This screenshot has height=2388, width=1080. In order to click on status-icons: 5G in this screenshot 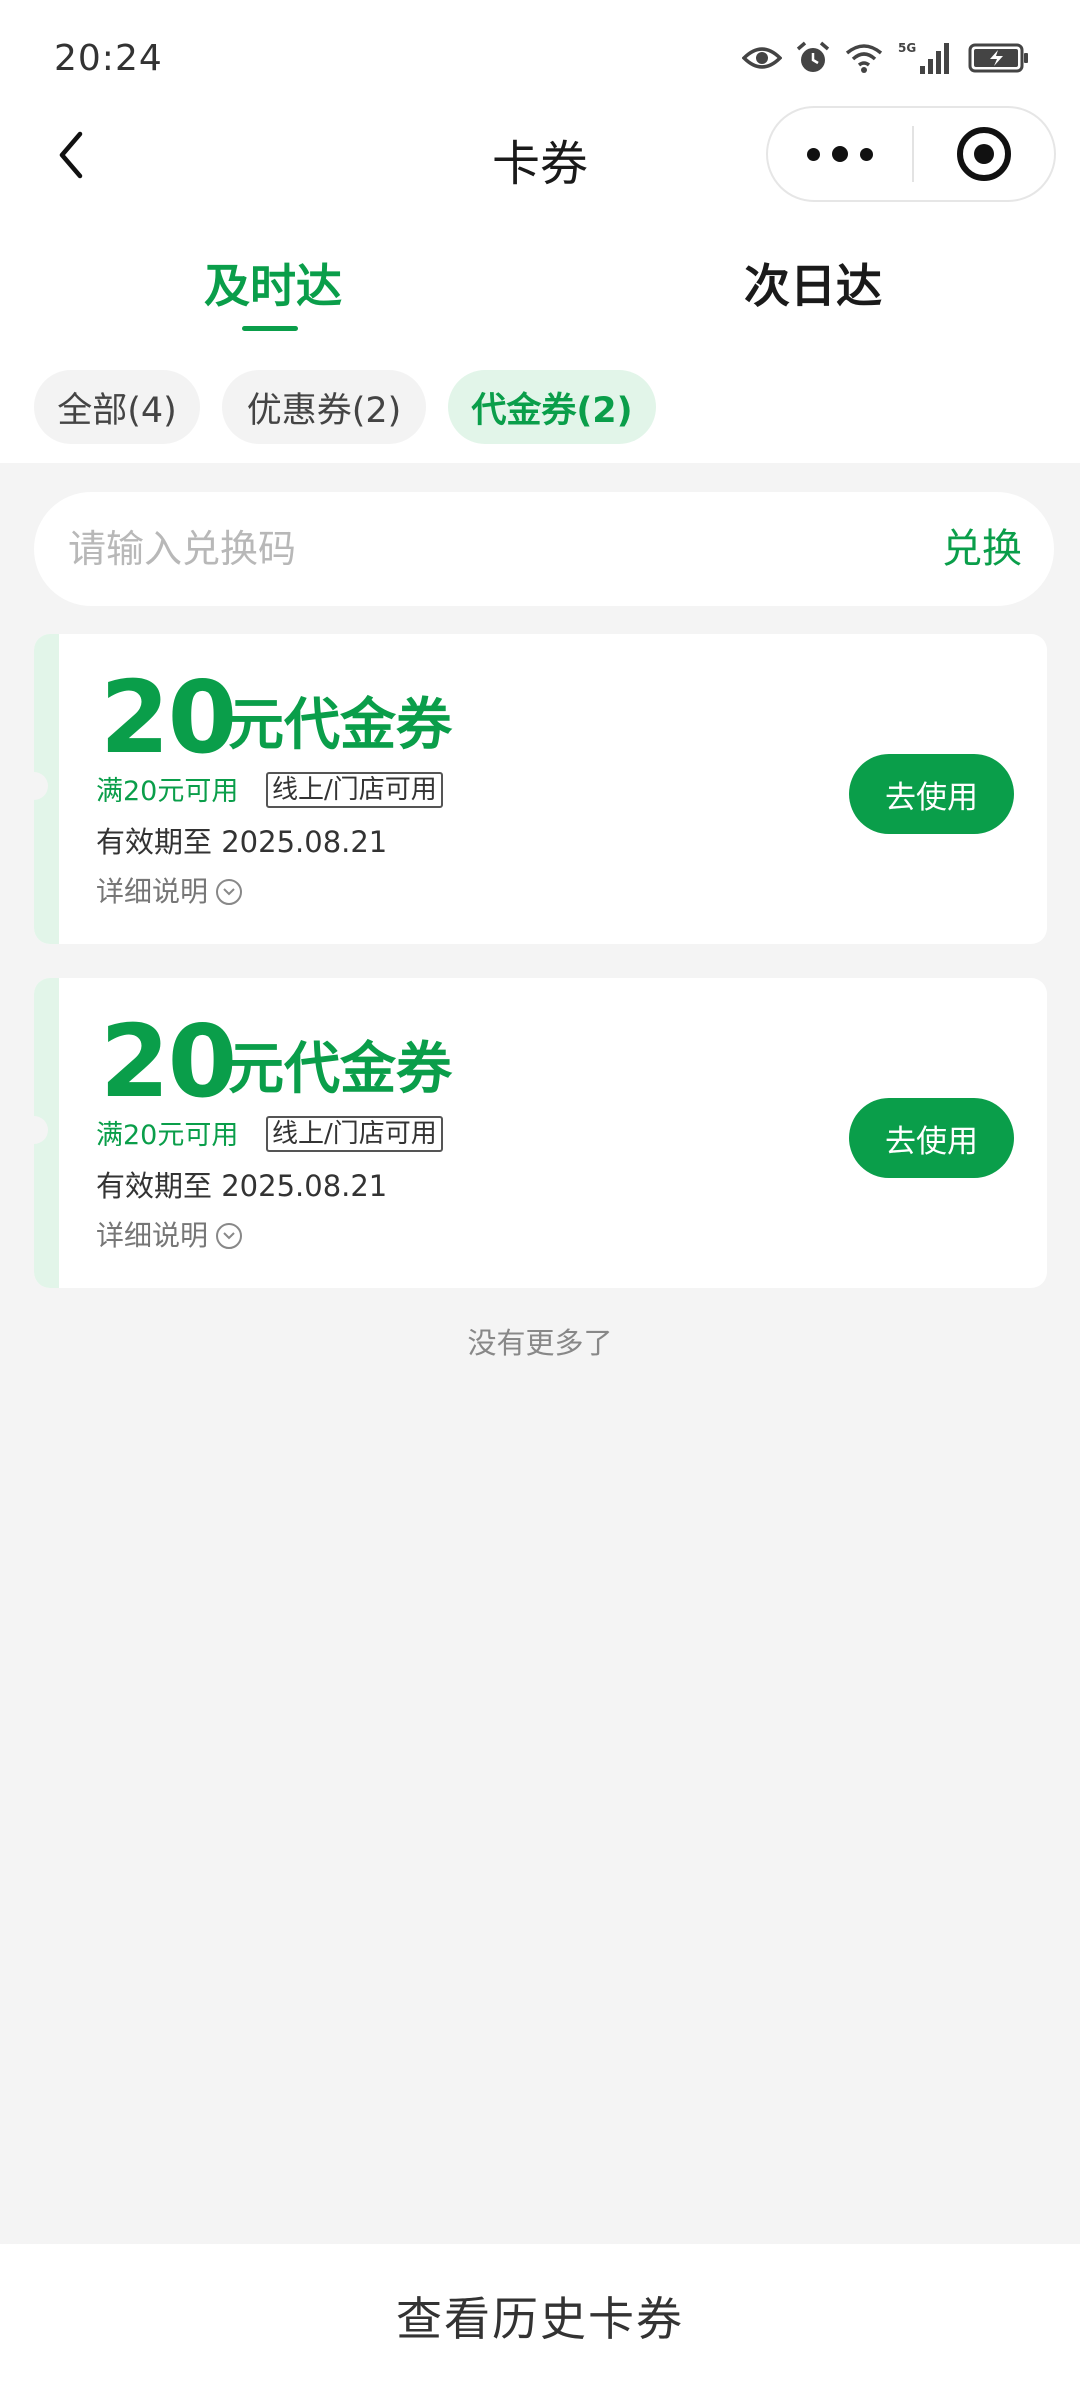, I will do `click(886, 58)`.